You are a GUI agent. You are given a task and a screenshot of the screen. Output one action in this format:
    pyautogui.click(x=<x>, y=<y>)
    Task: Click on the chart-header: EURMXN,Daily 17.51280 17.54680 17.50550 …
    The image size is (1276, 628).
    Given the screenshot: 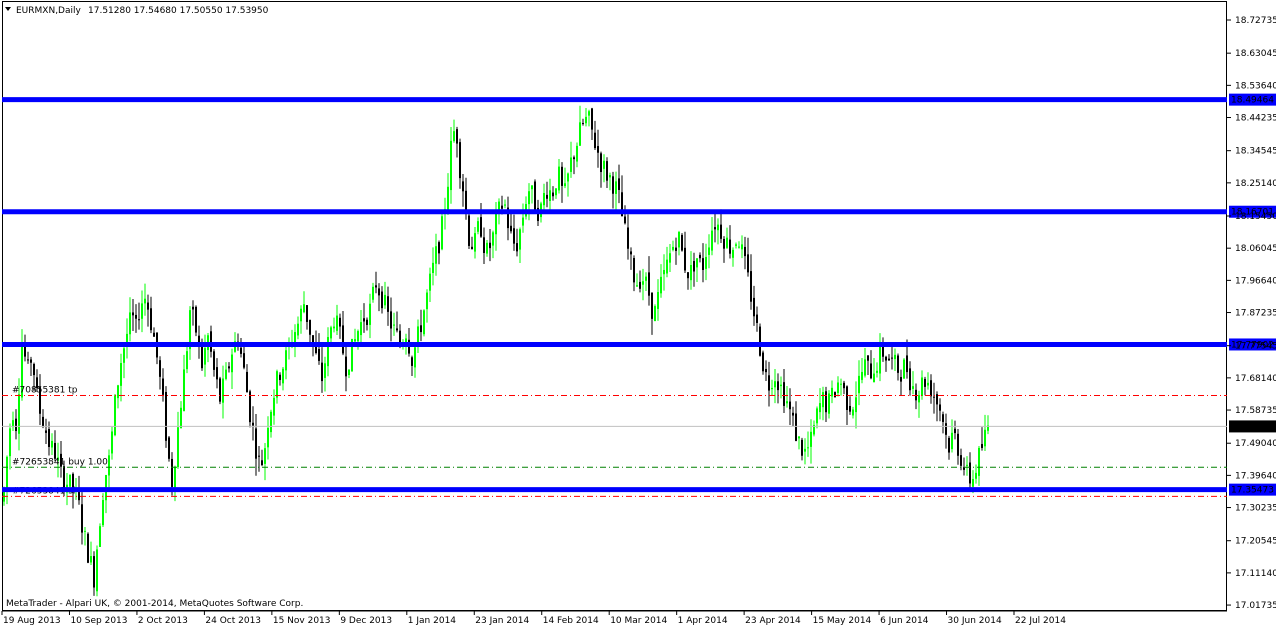 What is the action you would take?
    pyautogui.click(x=137, y=11)
    